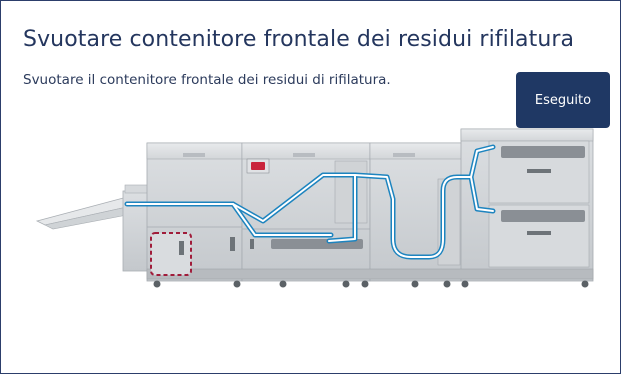 Image resolution: width=621 pixels, height=374 pixels. Describe the element at coordinates (370, 278) in the screenshot. I see `machine-base` at that location.